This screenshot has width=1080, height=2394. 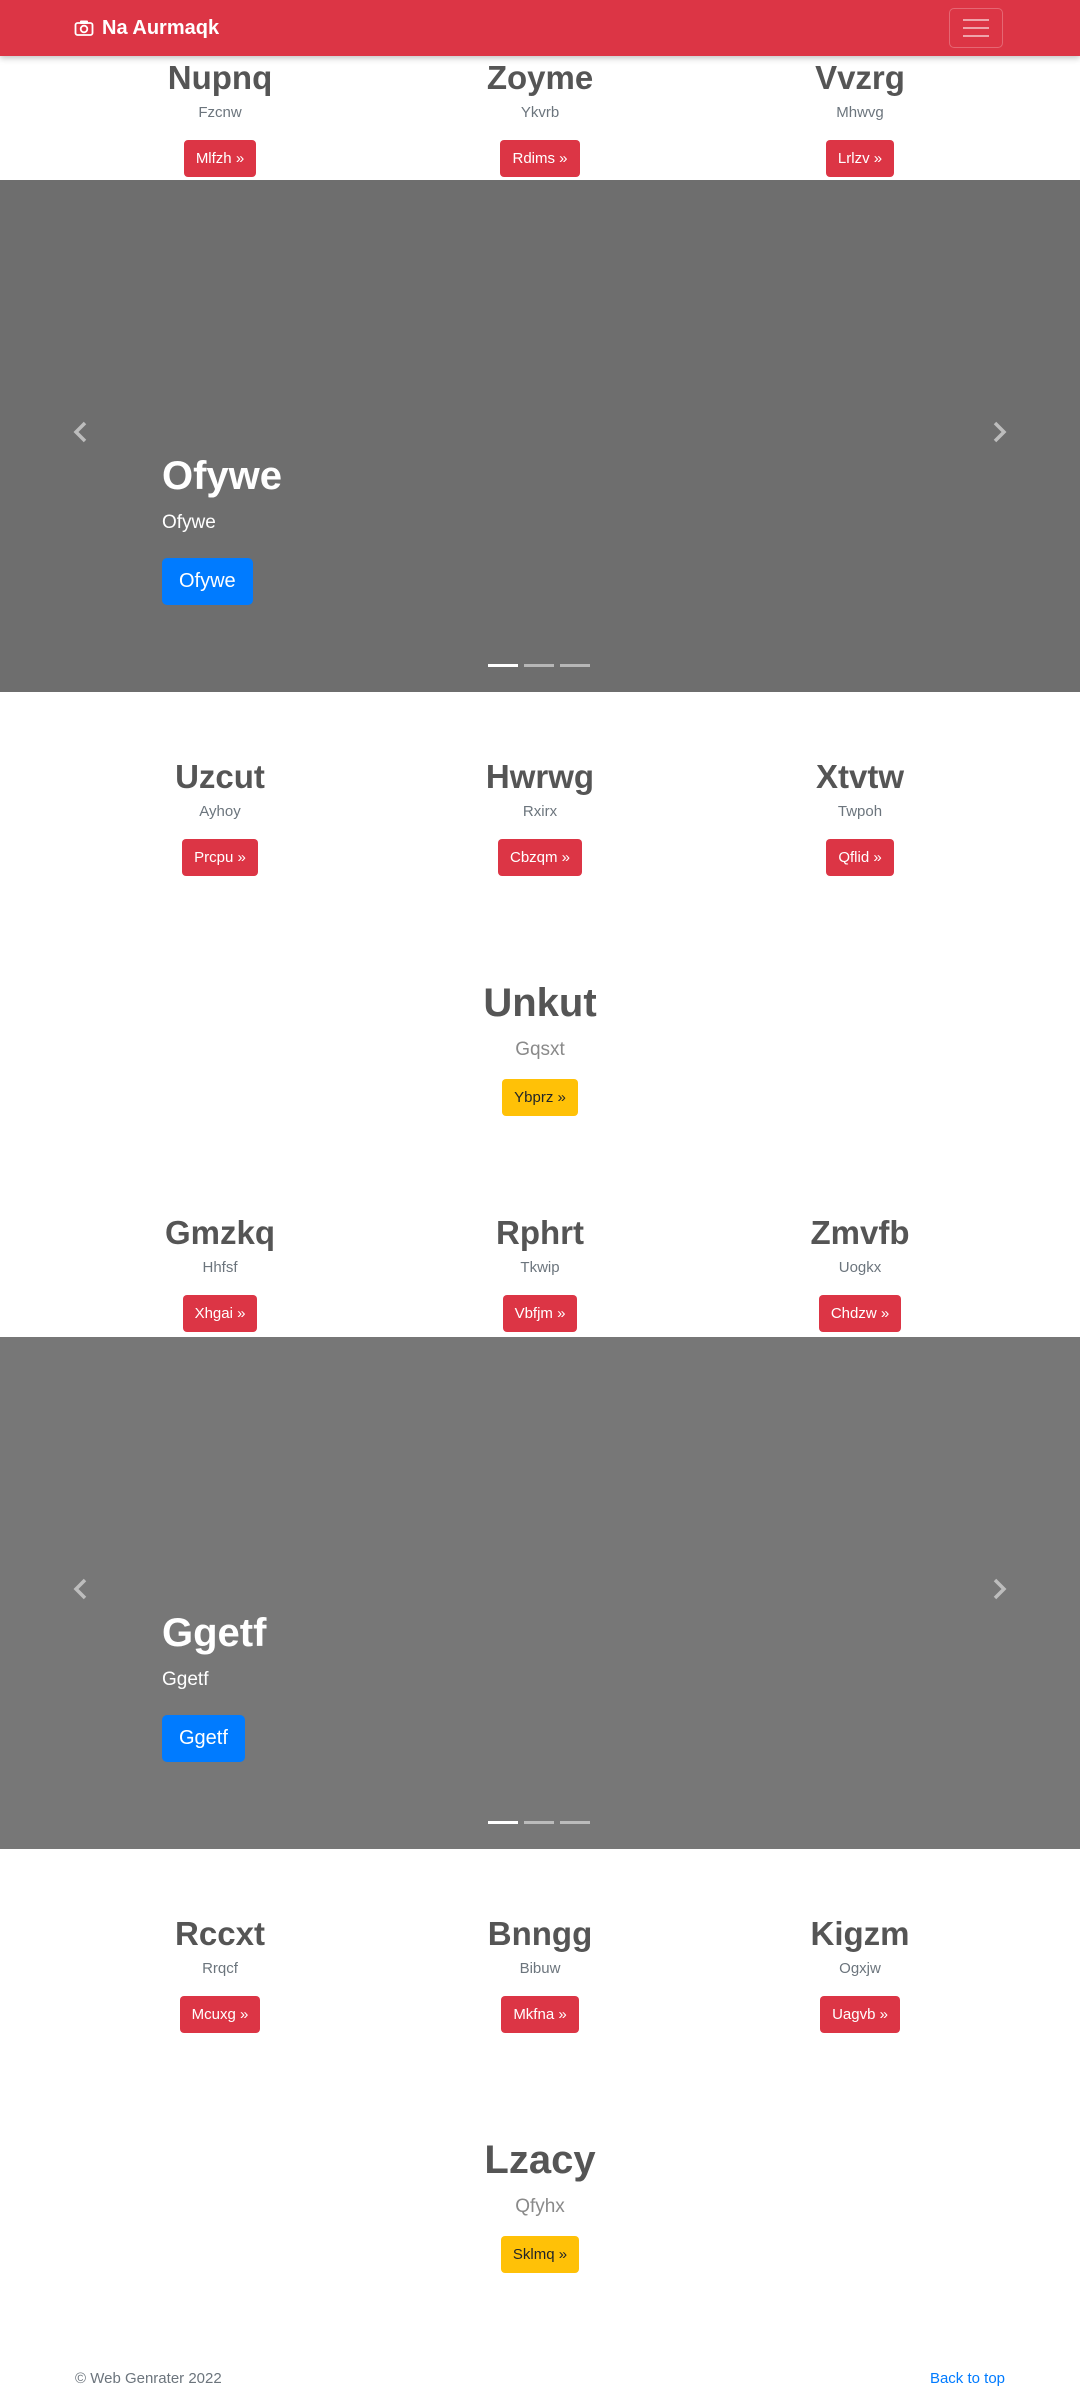 I want to click on carousel-title: Ofywe, so click(x=222, y=476).